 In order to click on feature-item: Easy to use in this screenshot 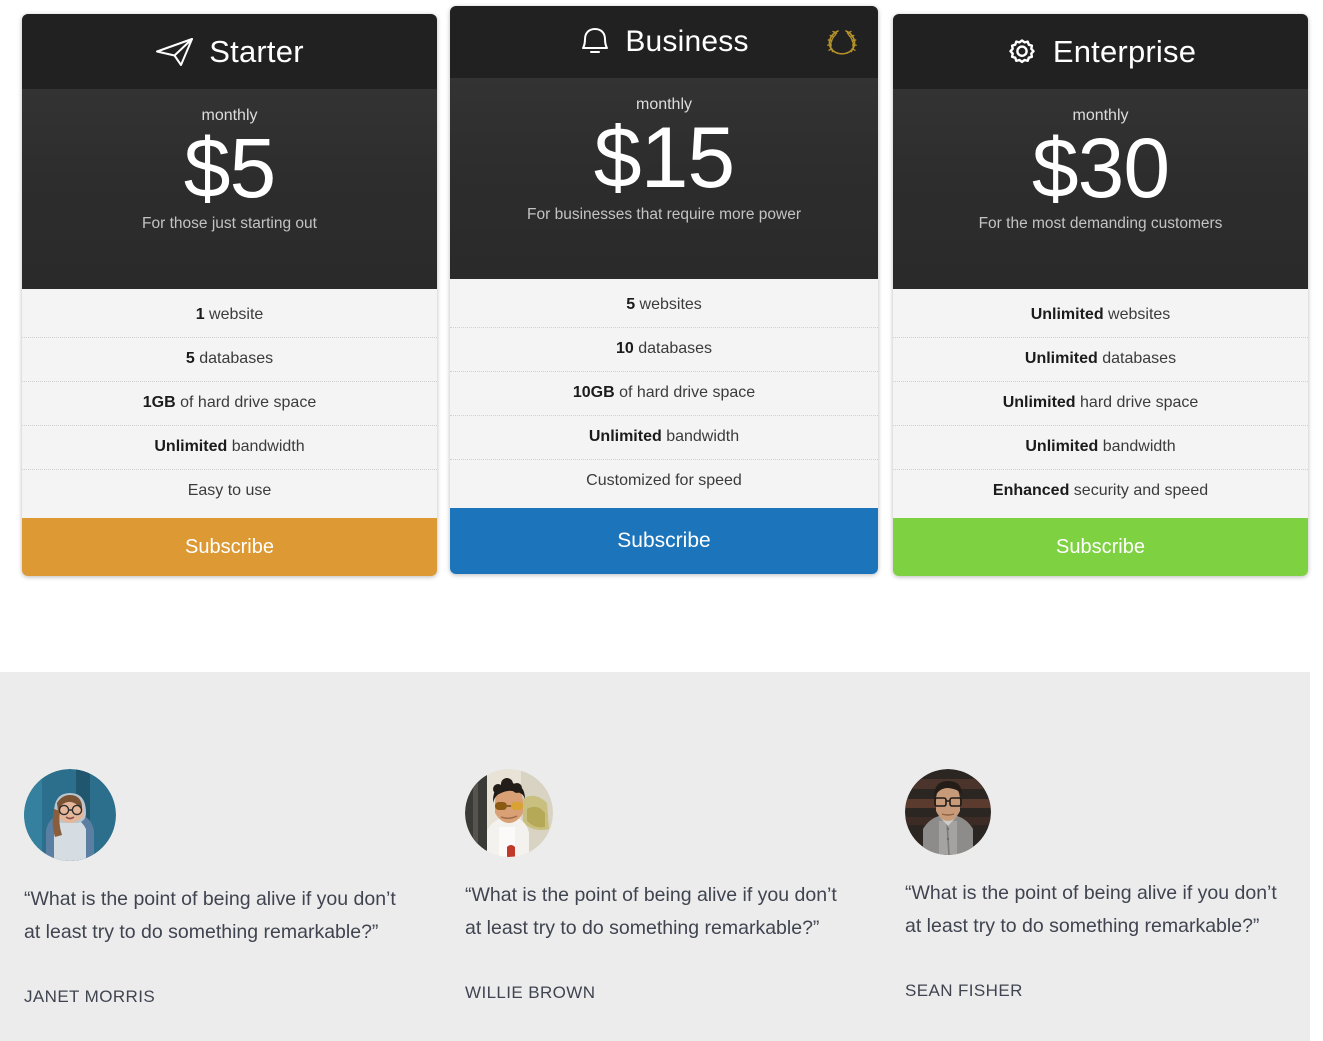, I will do `click(229, 493)`.